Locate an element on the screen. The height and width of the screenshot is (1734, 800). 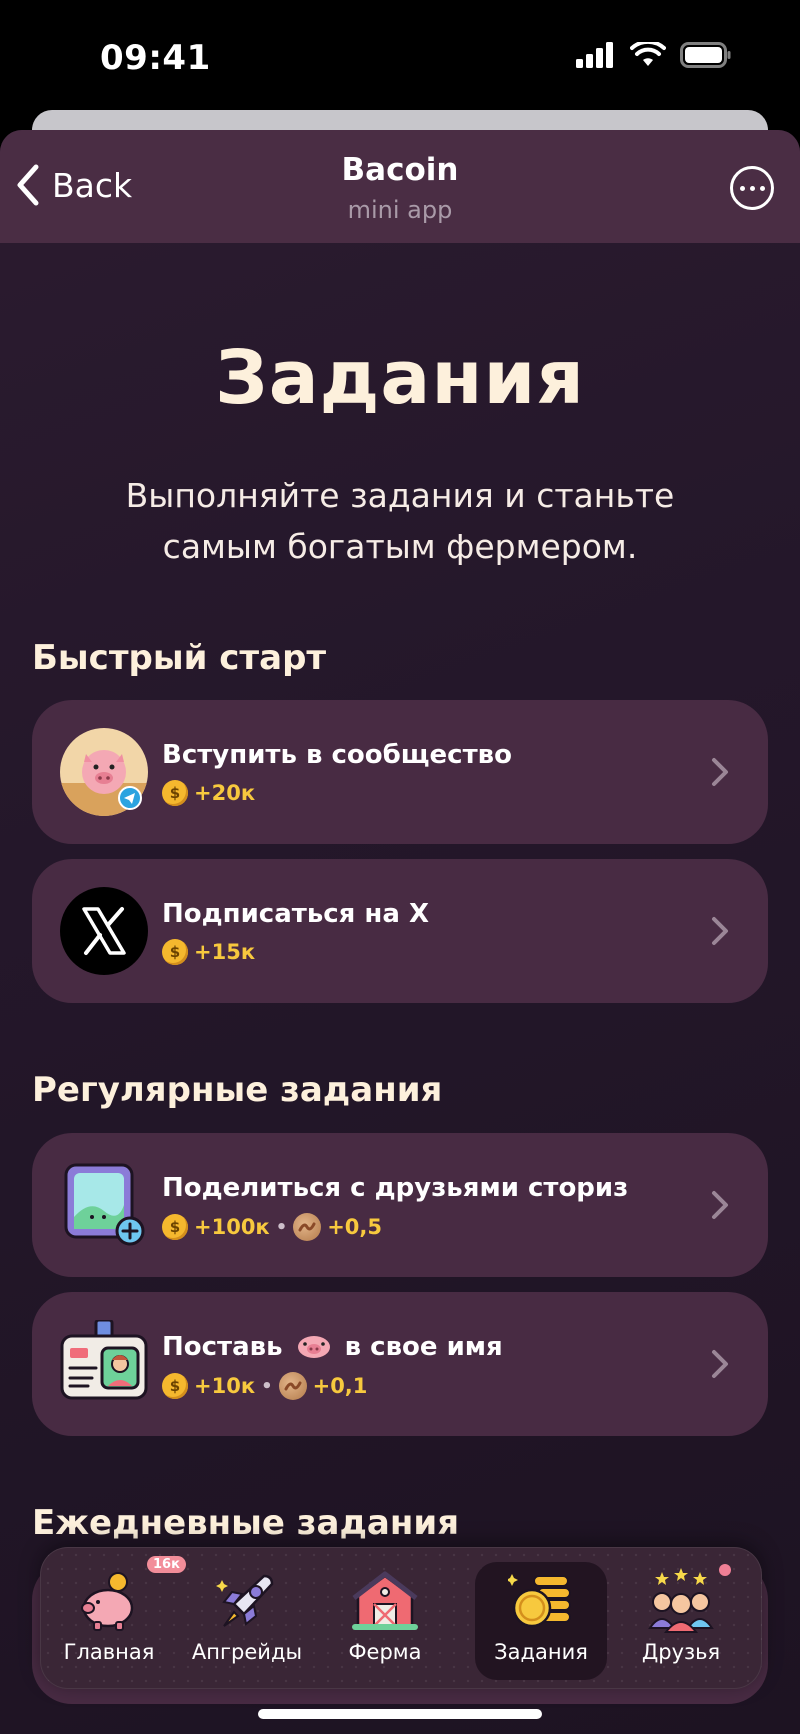
home-badge: 16к is located at coordinates (166, 1564).